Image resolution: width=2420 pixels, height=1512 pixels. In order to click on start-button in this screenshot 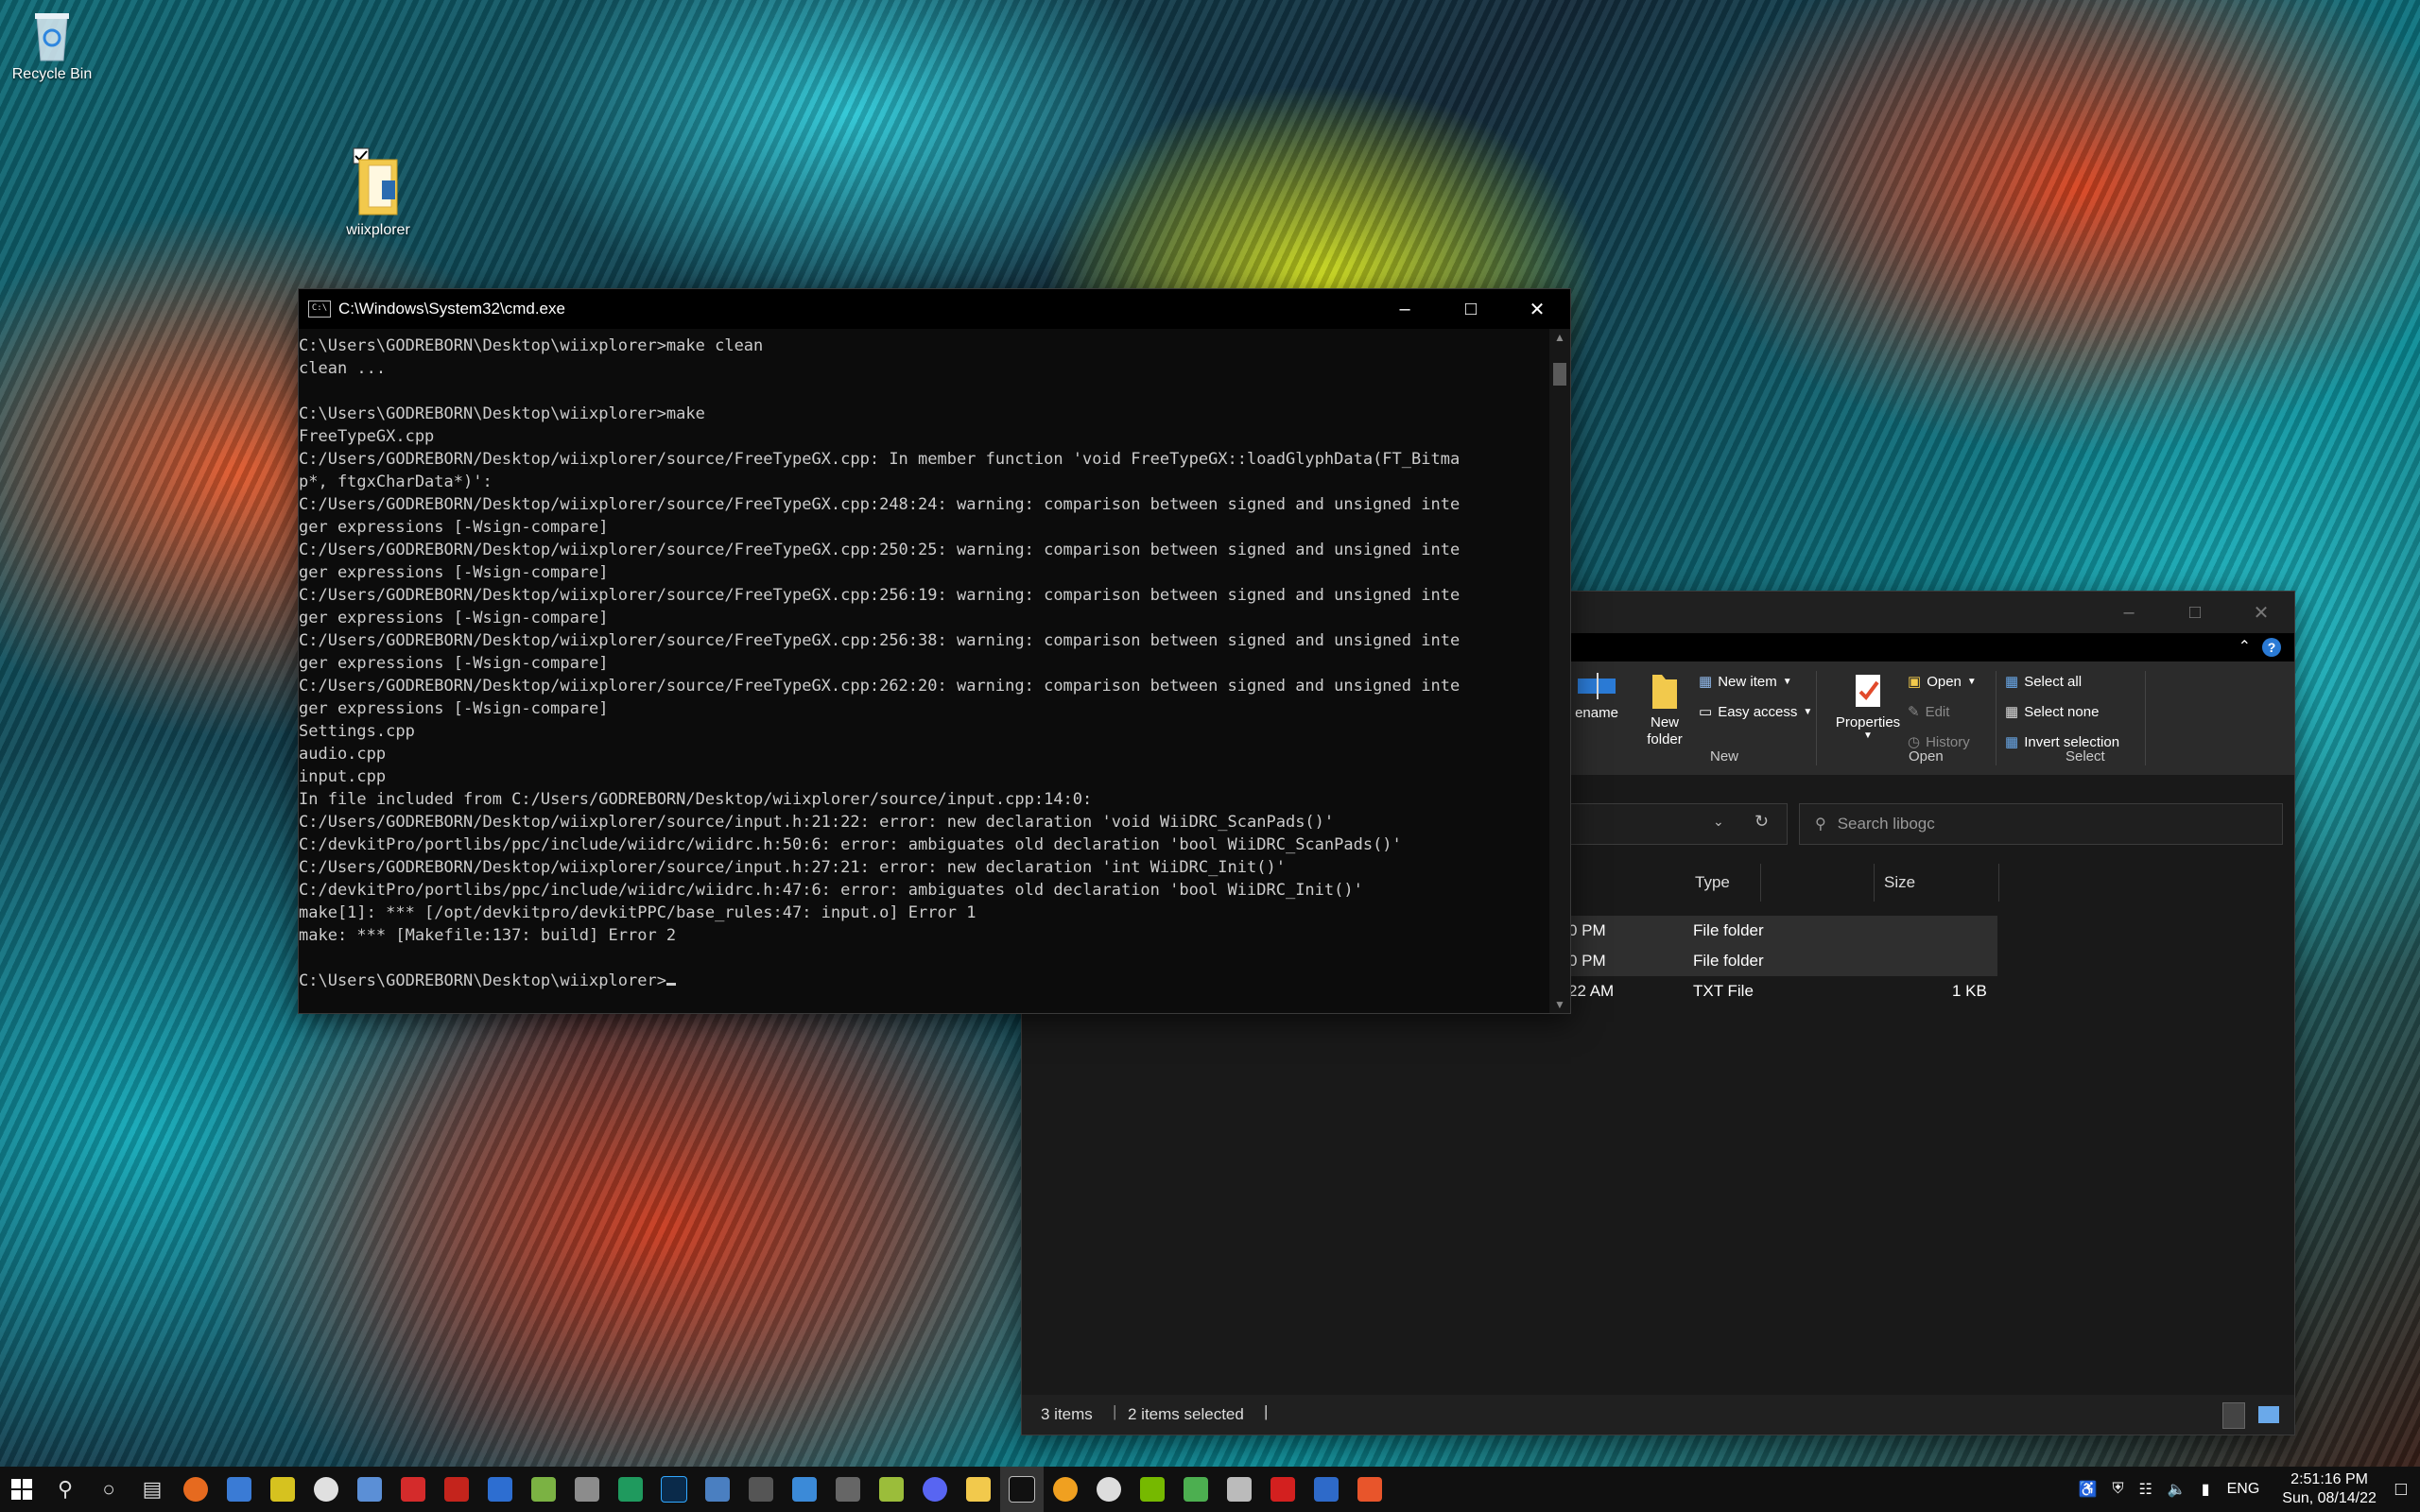, I will do `click(22, 1489)`.